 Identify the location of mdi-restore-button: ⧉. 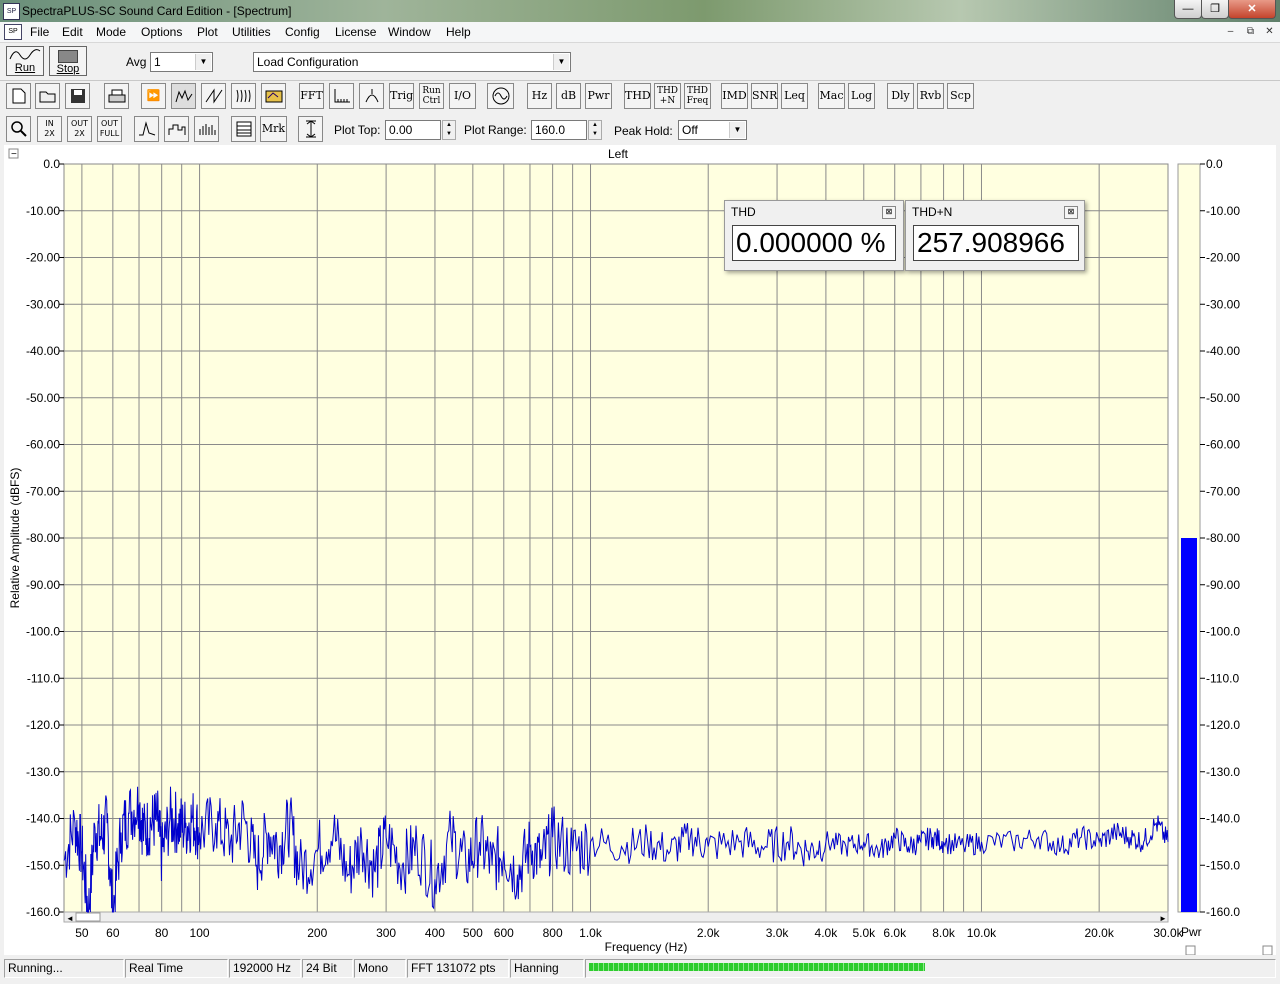
(1250, 31).